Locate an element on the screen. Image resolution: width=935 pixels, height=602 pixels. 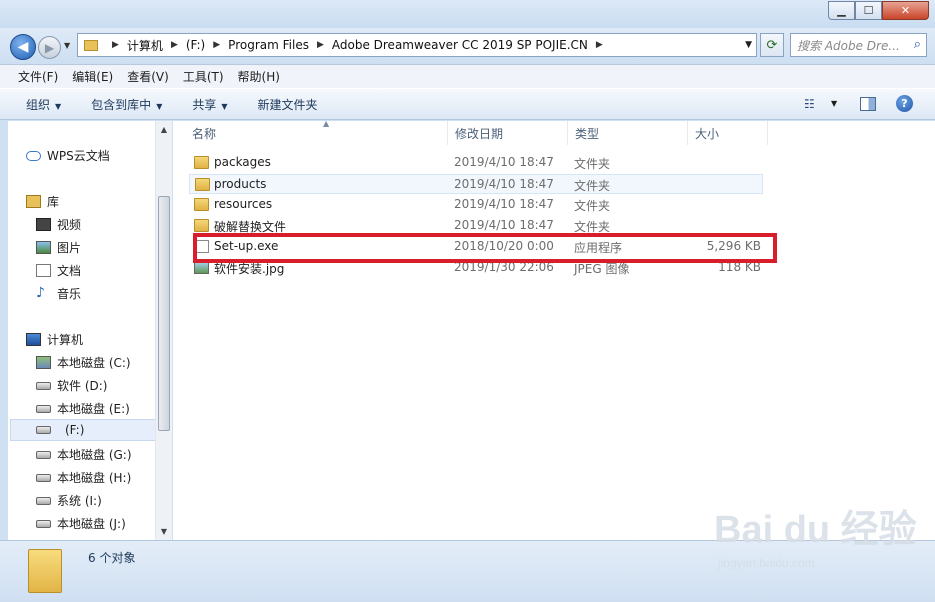
maximize-button: ☐ is located at coordinates (868, 10).